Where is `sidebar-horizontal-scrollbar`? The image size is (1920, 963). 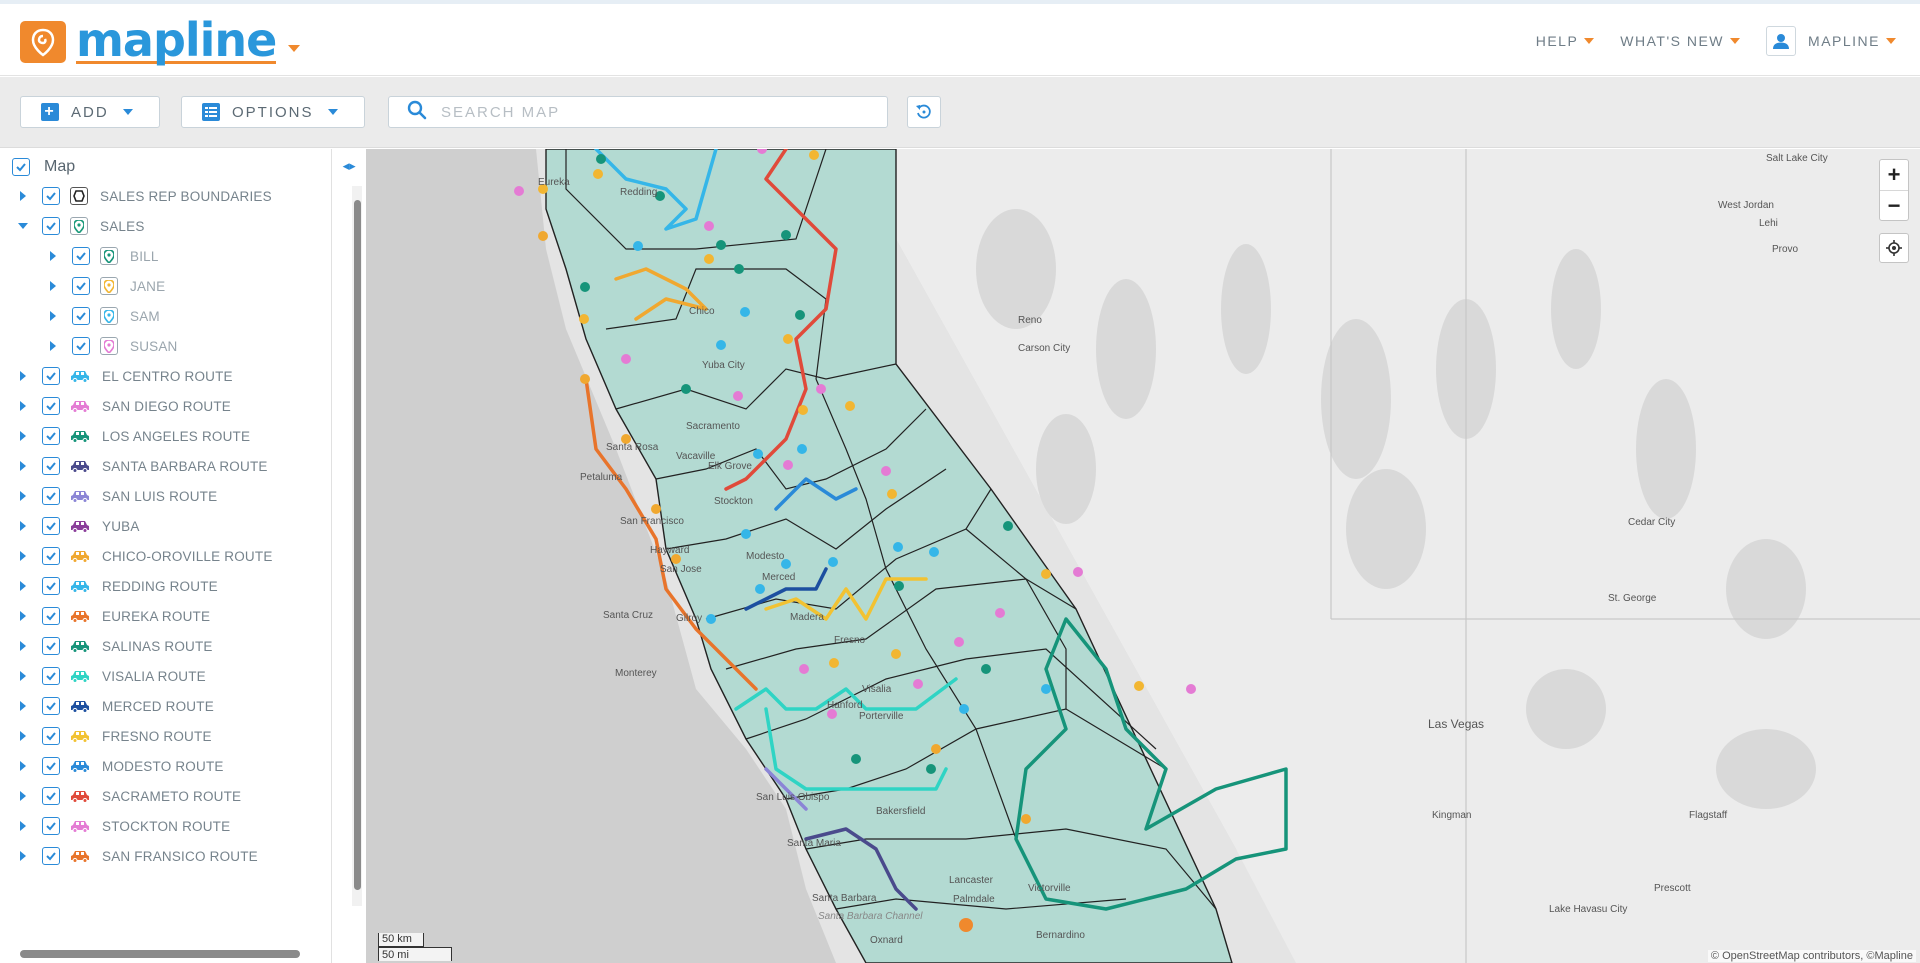 sidebar-horizontal-scrollbar is located at coordinates (165, 954).